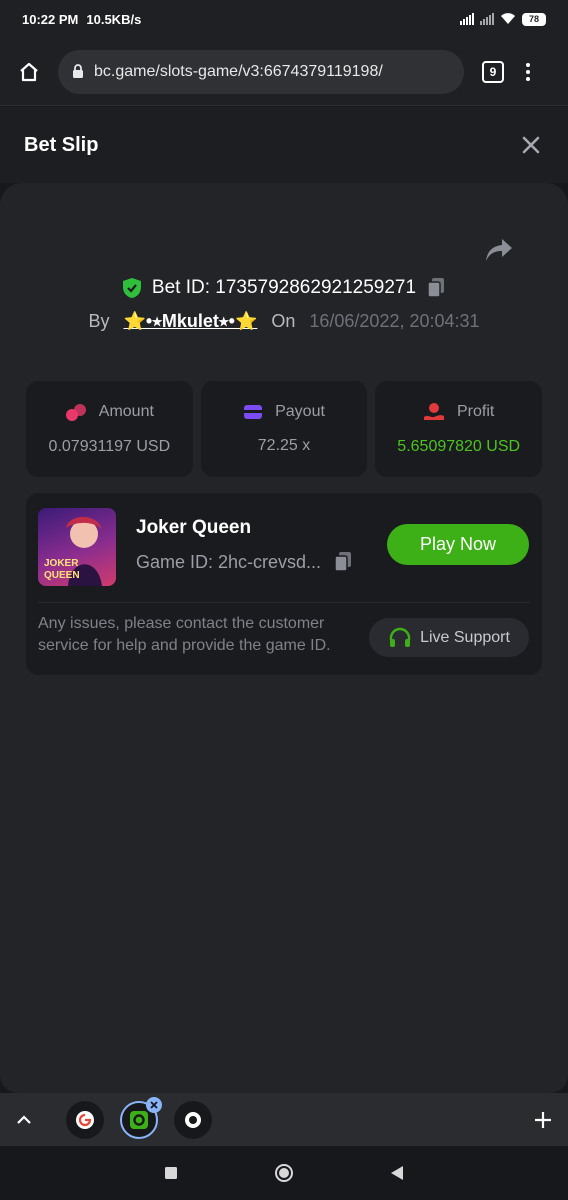 The height and width of the screenshot is (1200, 568). I want to click on tab-strip, so click(284, 1119).